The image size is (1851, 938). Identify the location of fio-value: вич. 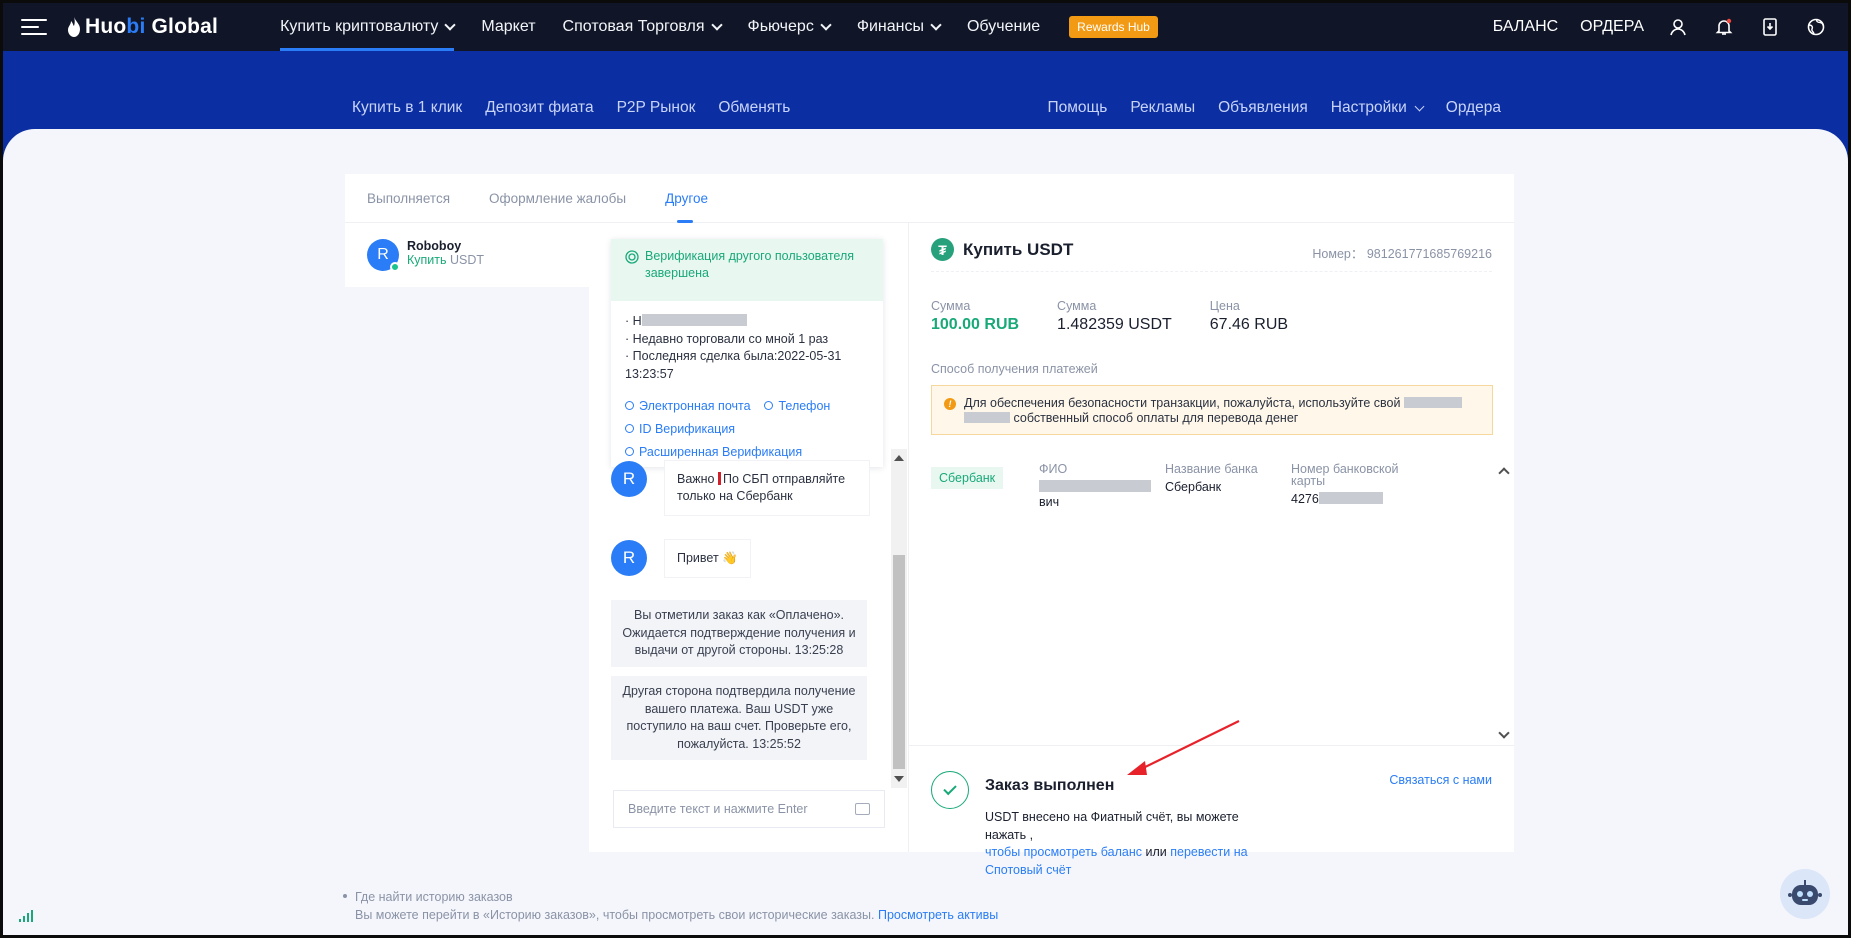
(1099, 495).